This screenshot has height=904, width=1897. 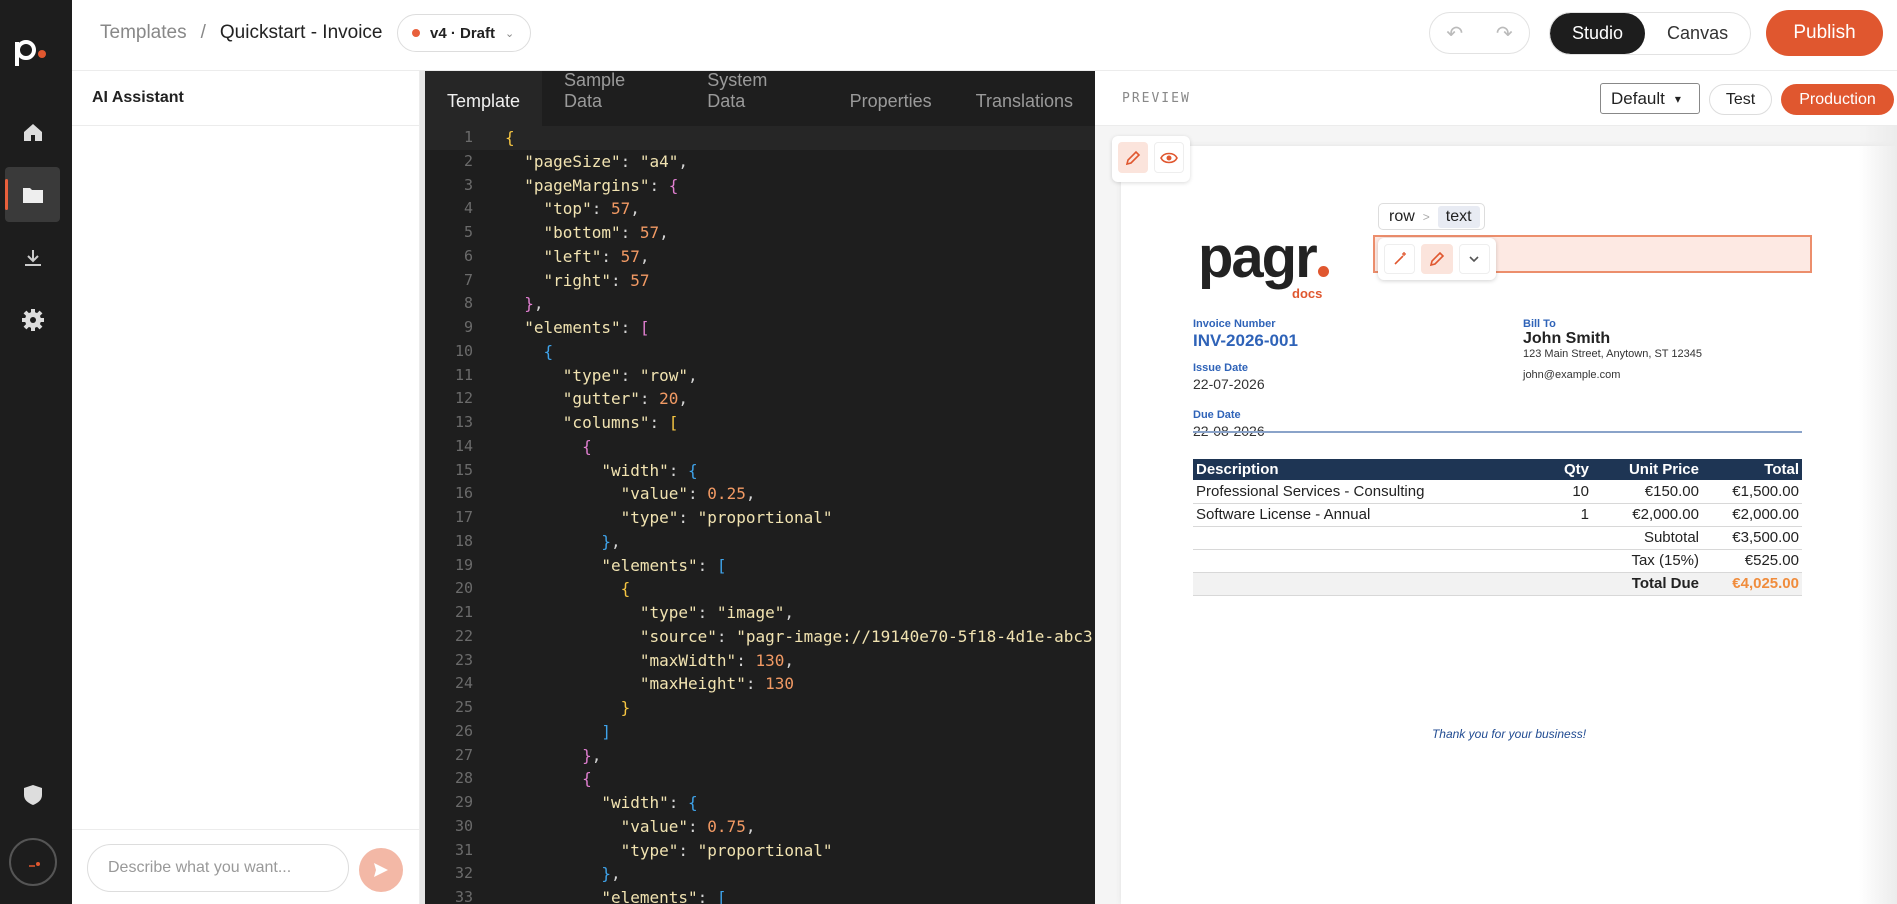 I want to click on invoice-number: INV-2026-001, so click(x=1245, y=340).